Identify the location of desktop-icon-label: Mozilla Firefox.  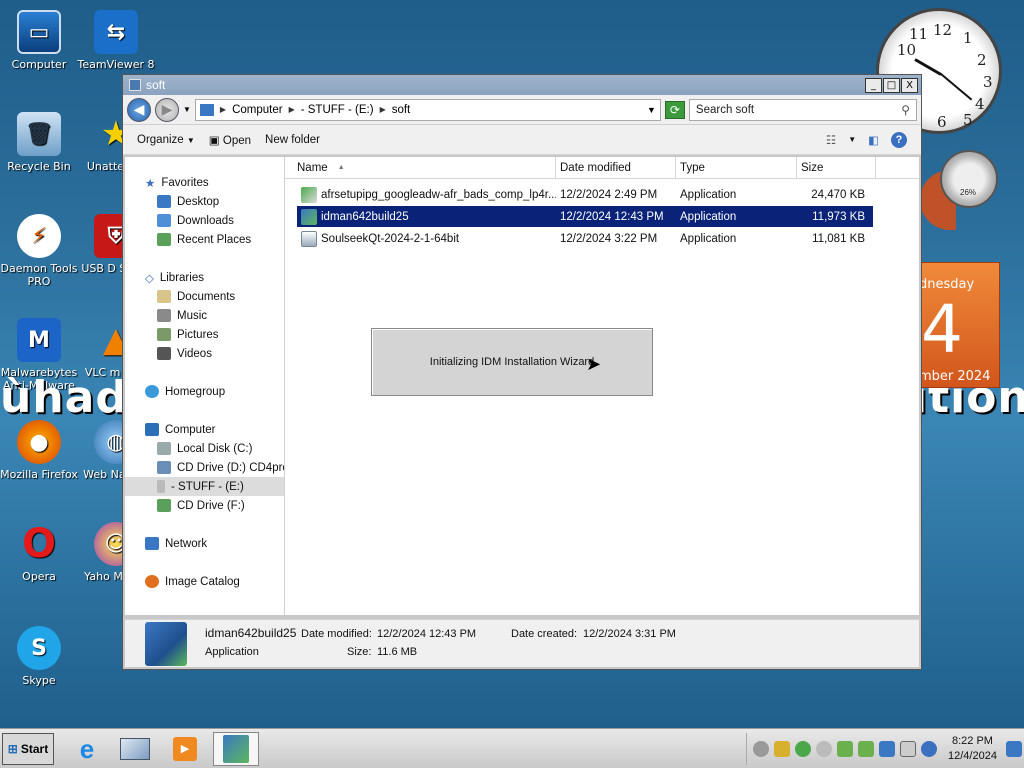
(39, 474).